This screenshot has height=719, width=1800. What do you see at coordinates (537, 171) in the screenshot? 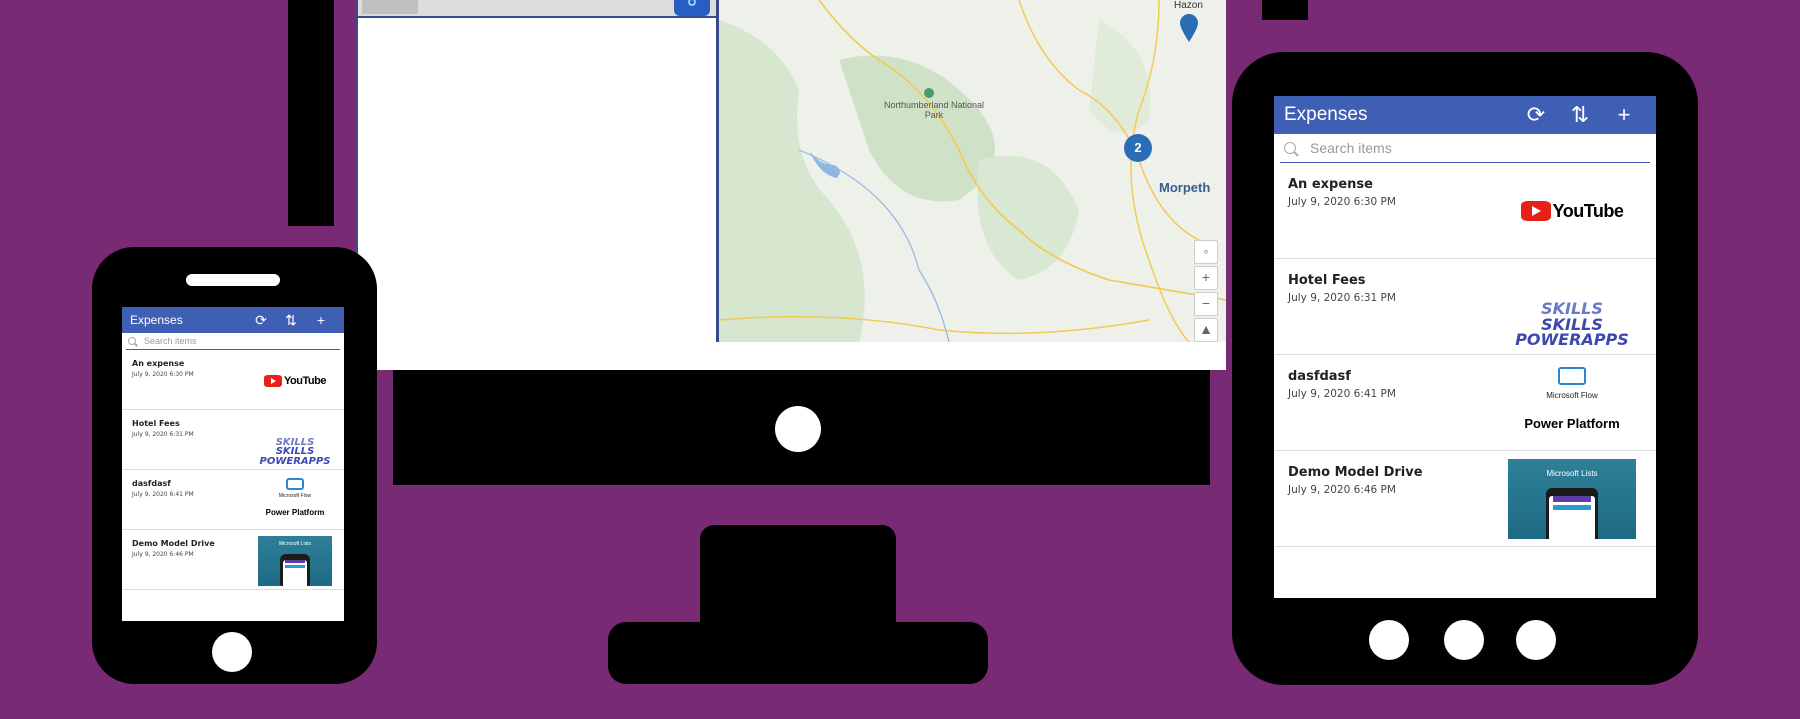
I see `monitor-app-panel` at bounding box center [537, 171].